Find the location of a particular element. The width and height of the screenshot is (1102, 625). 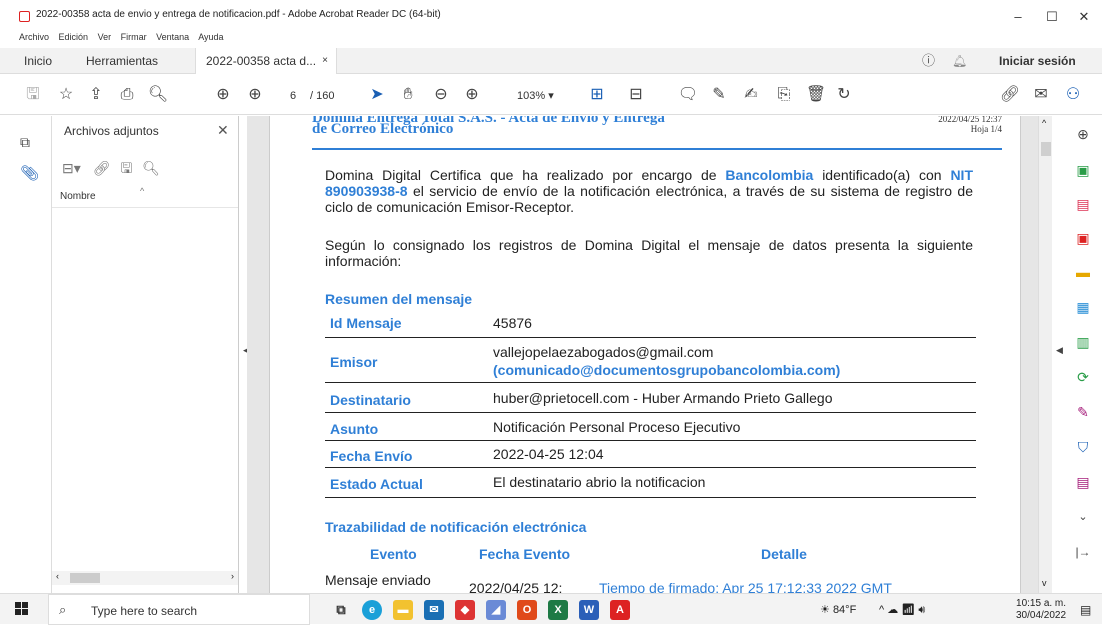

pages-thumbnail-icon: ⧉ is located at coordinates (25, 142).